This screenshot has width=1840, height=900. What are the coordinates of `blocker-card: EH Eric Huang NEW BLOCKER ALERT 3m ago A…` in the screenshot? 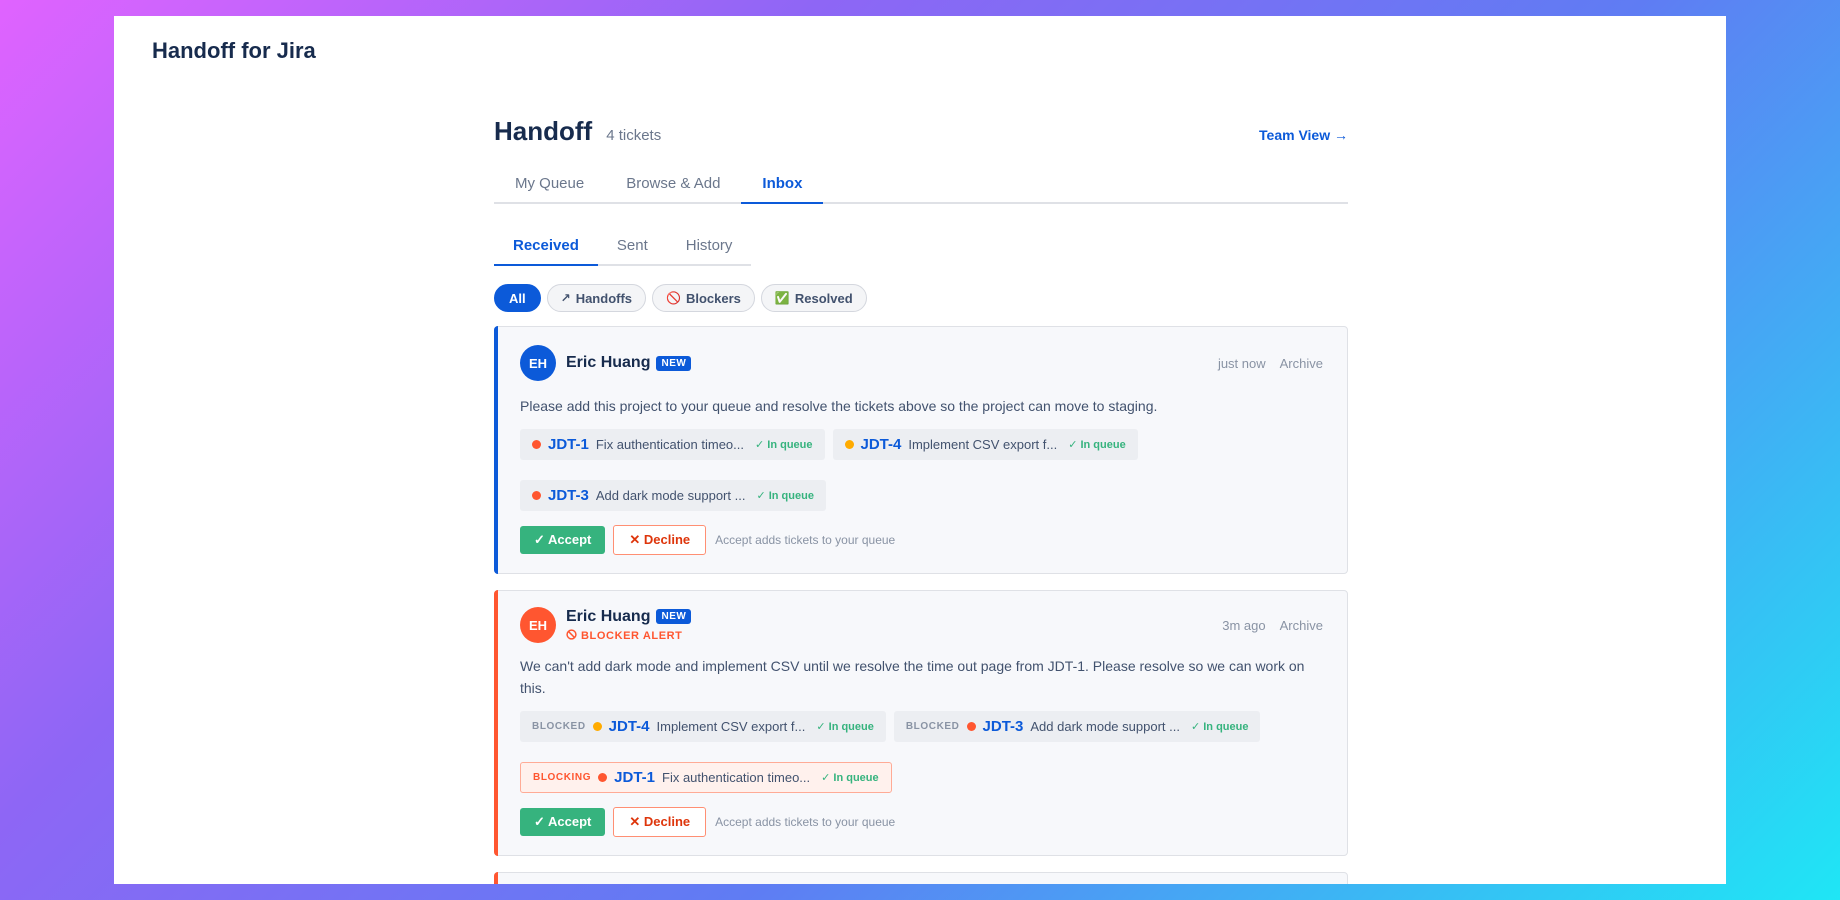 It's located at (921, 723).